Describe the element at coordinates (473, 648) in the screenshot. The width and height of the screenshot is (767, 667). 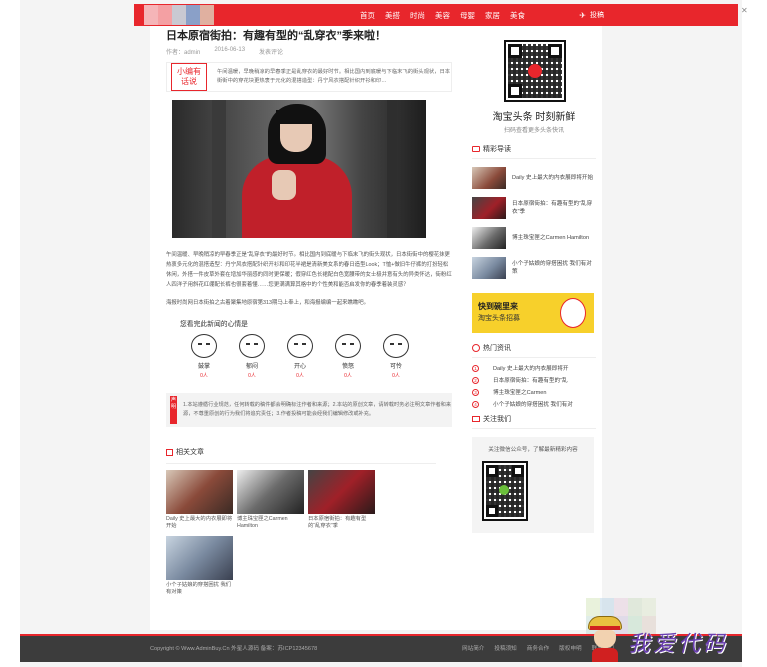
I see `footer-link-about: 网站简介` at that location.